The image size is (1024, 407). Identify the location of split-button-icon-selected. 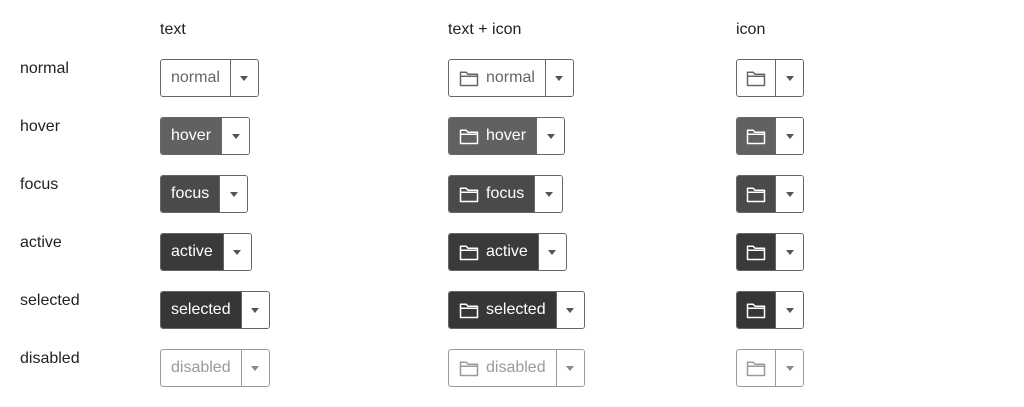
(770, 310).